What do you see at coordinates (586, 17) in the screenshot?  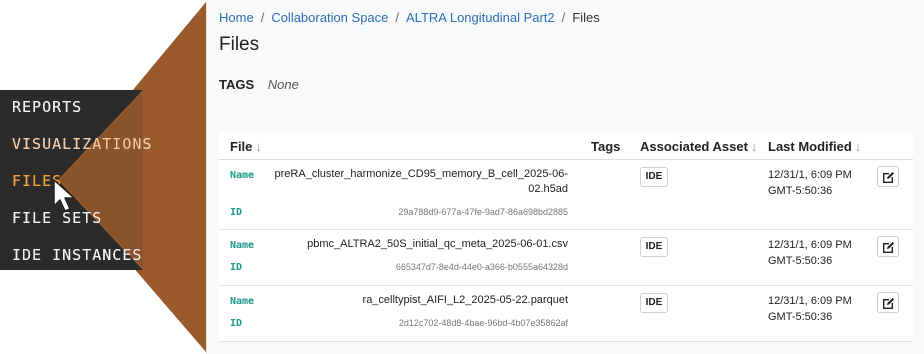 I see `breadcrumb-current: Files` at bounding box center [586, 17].